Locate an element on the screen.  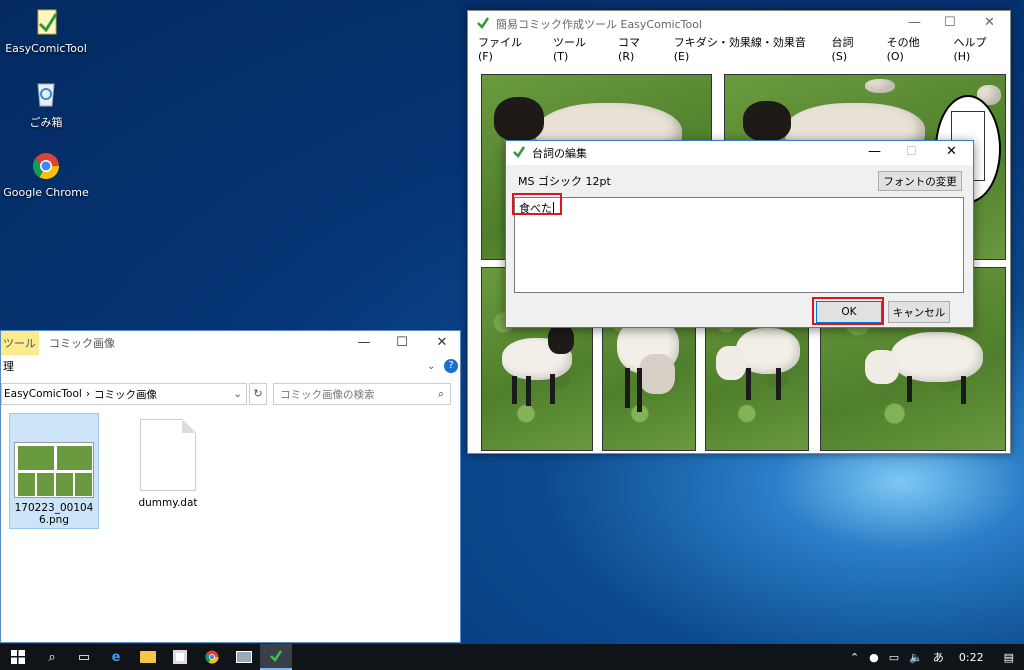
menu-koma: コマ(R) is located at coordinates (636, 48).